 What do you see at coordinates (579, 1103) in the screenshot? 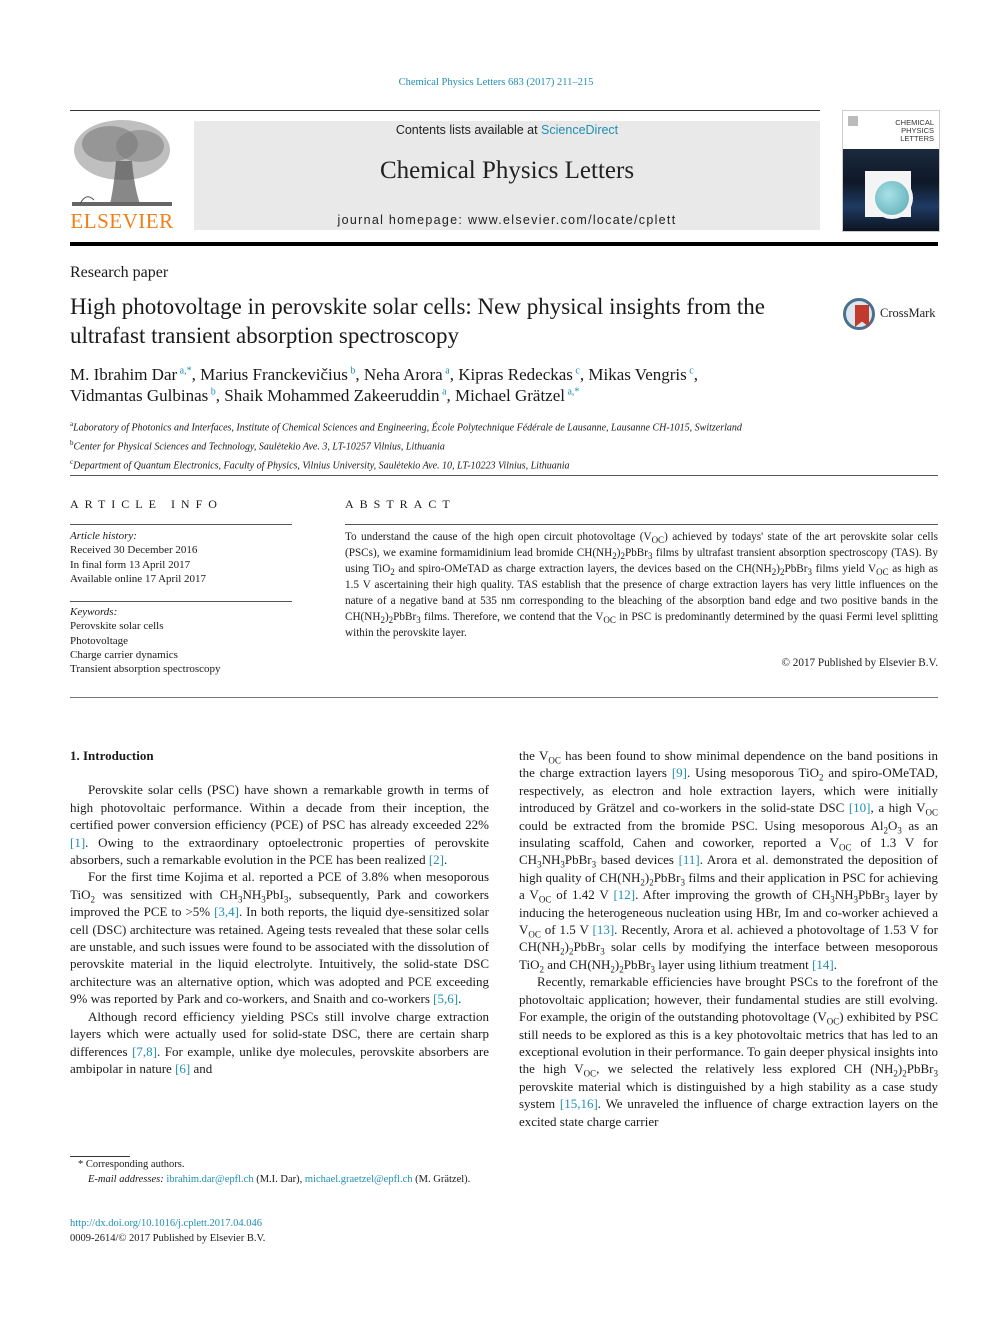
I see `citation-link: [15,16]` at bounding box center [579, 1103].